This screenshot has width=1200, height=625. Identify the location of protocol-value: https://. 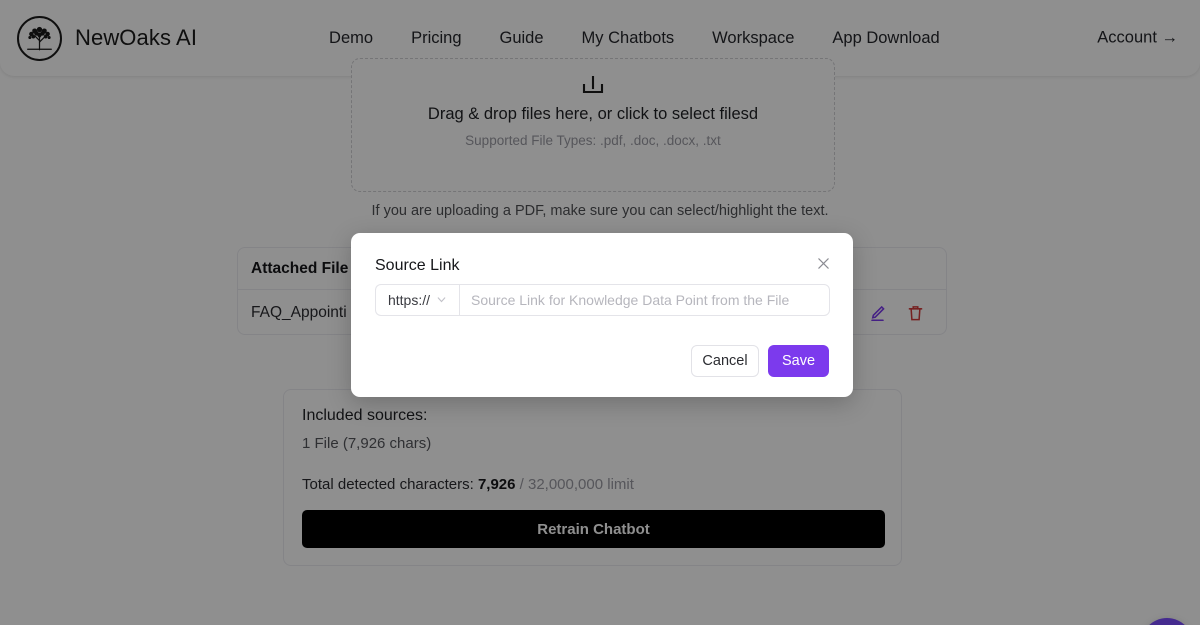
(409, 300).